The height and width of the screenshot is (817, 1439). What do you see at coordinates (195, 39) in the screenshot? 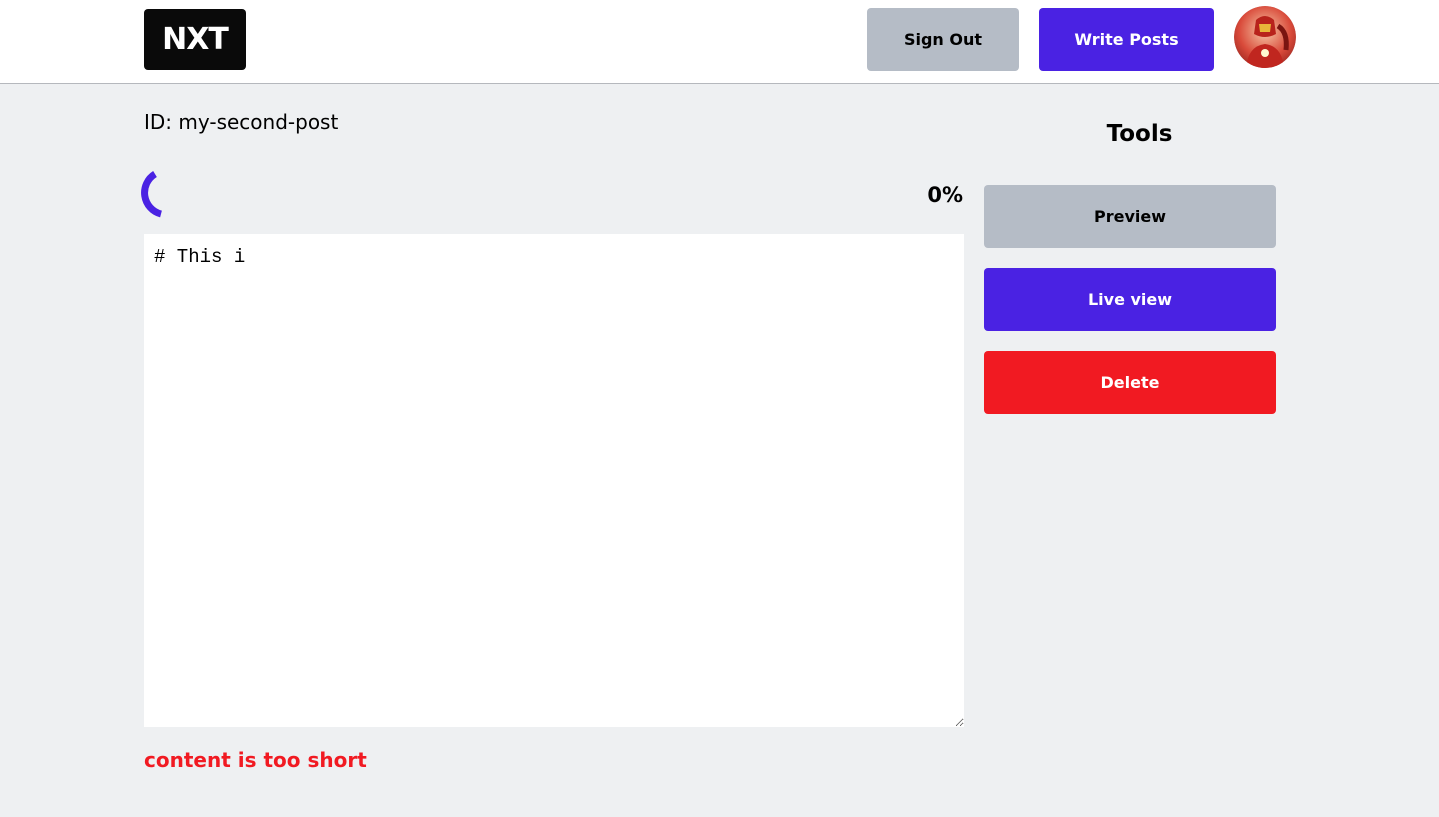
I see `home-logo-button: NXT` at bounding box center [195, 39].